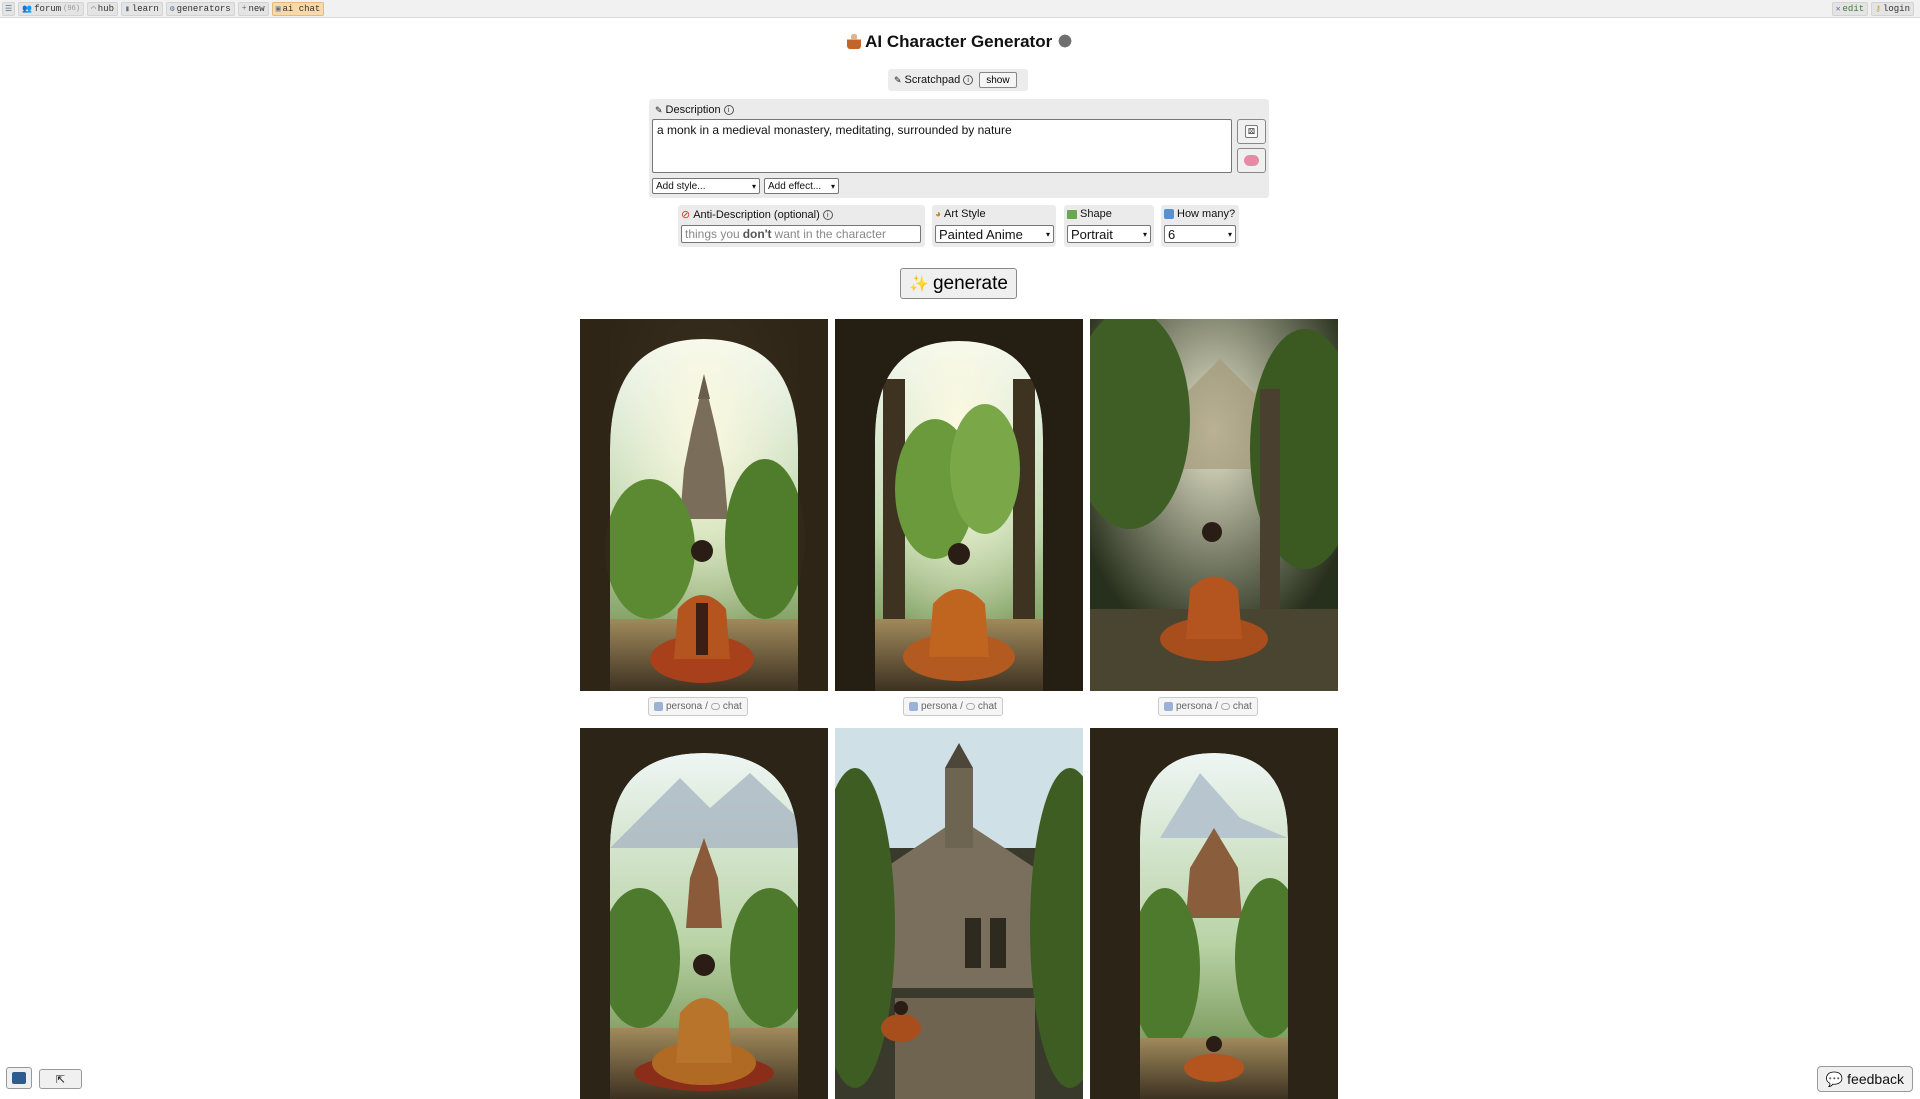  What do you see at coordinates (27, 9) in the screenshot?
I see `people-icon: 👥` at bounding box center [27, 9].